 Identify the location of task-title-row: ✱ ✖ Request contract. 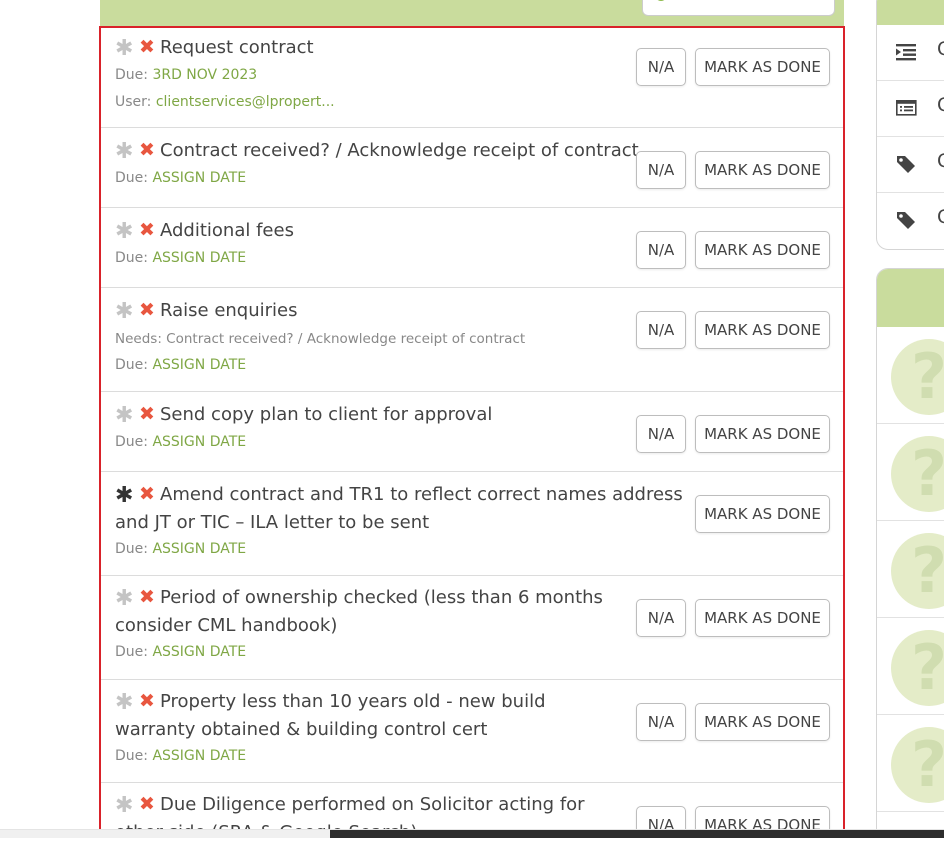
(214, 48).